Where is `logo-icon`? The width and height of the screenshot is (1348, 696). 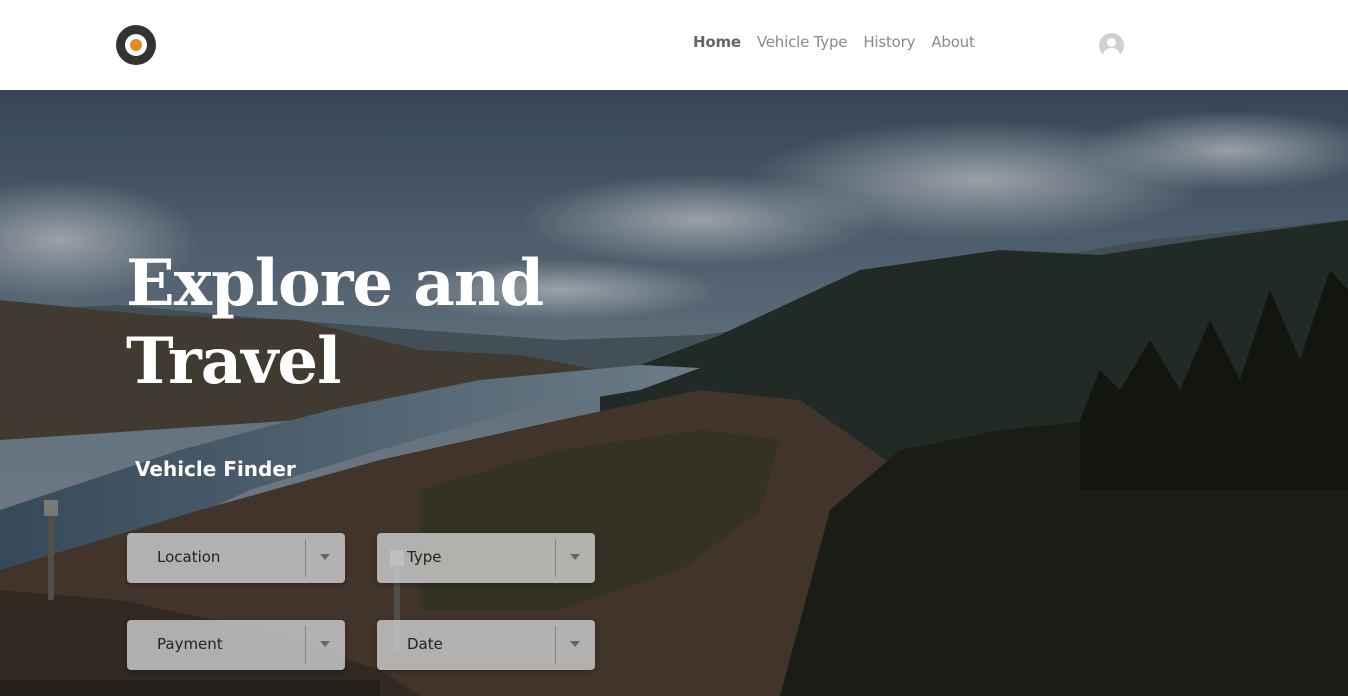
logo-icon is located at coordinates (136, 45).